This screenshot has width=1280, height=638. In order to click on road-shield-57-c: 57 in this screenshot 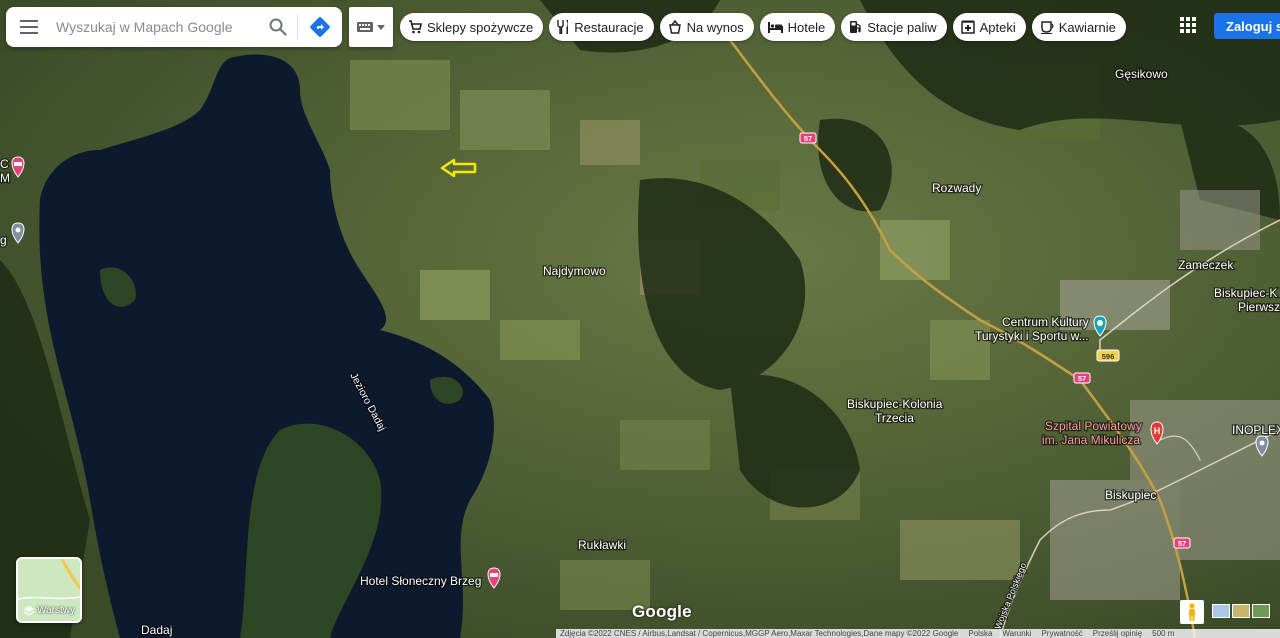, I will do `click(1182, 543)`.